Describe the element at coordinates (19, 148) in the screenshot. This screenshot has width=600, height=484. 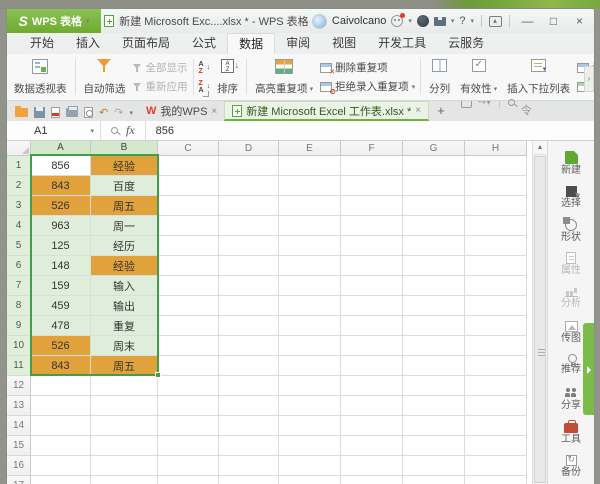
I see `select-all-corner` at that location.